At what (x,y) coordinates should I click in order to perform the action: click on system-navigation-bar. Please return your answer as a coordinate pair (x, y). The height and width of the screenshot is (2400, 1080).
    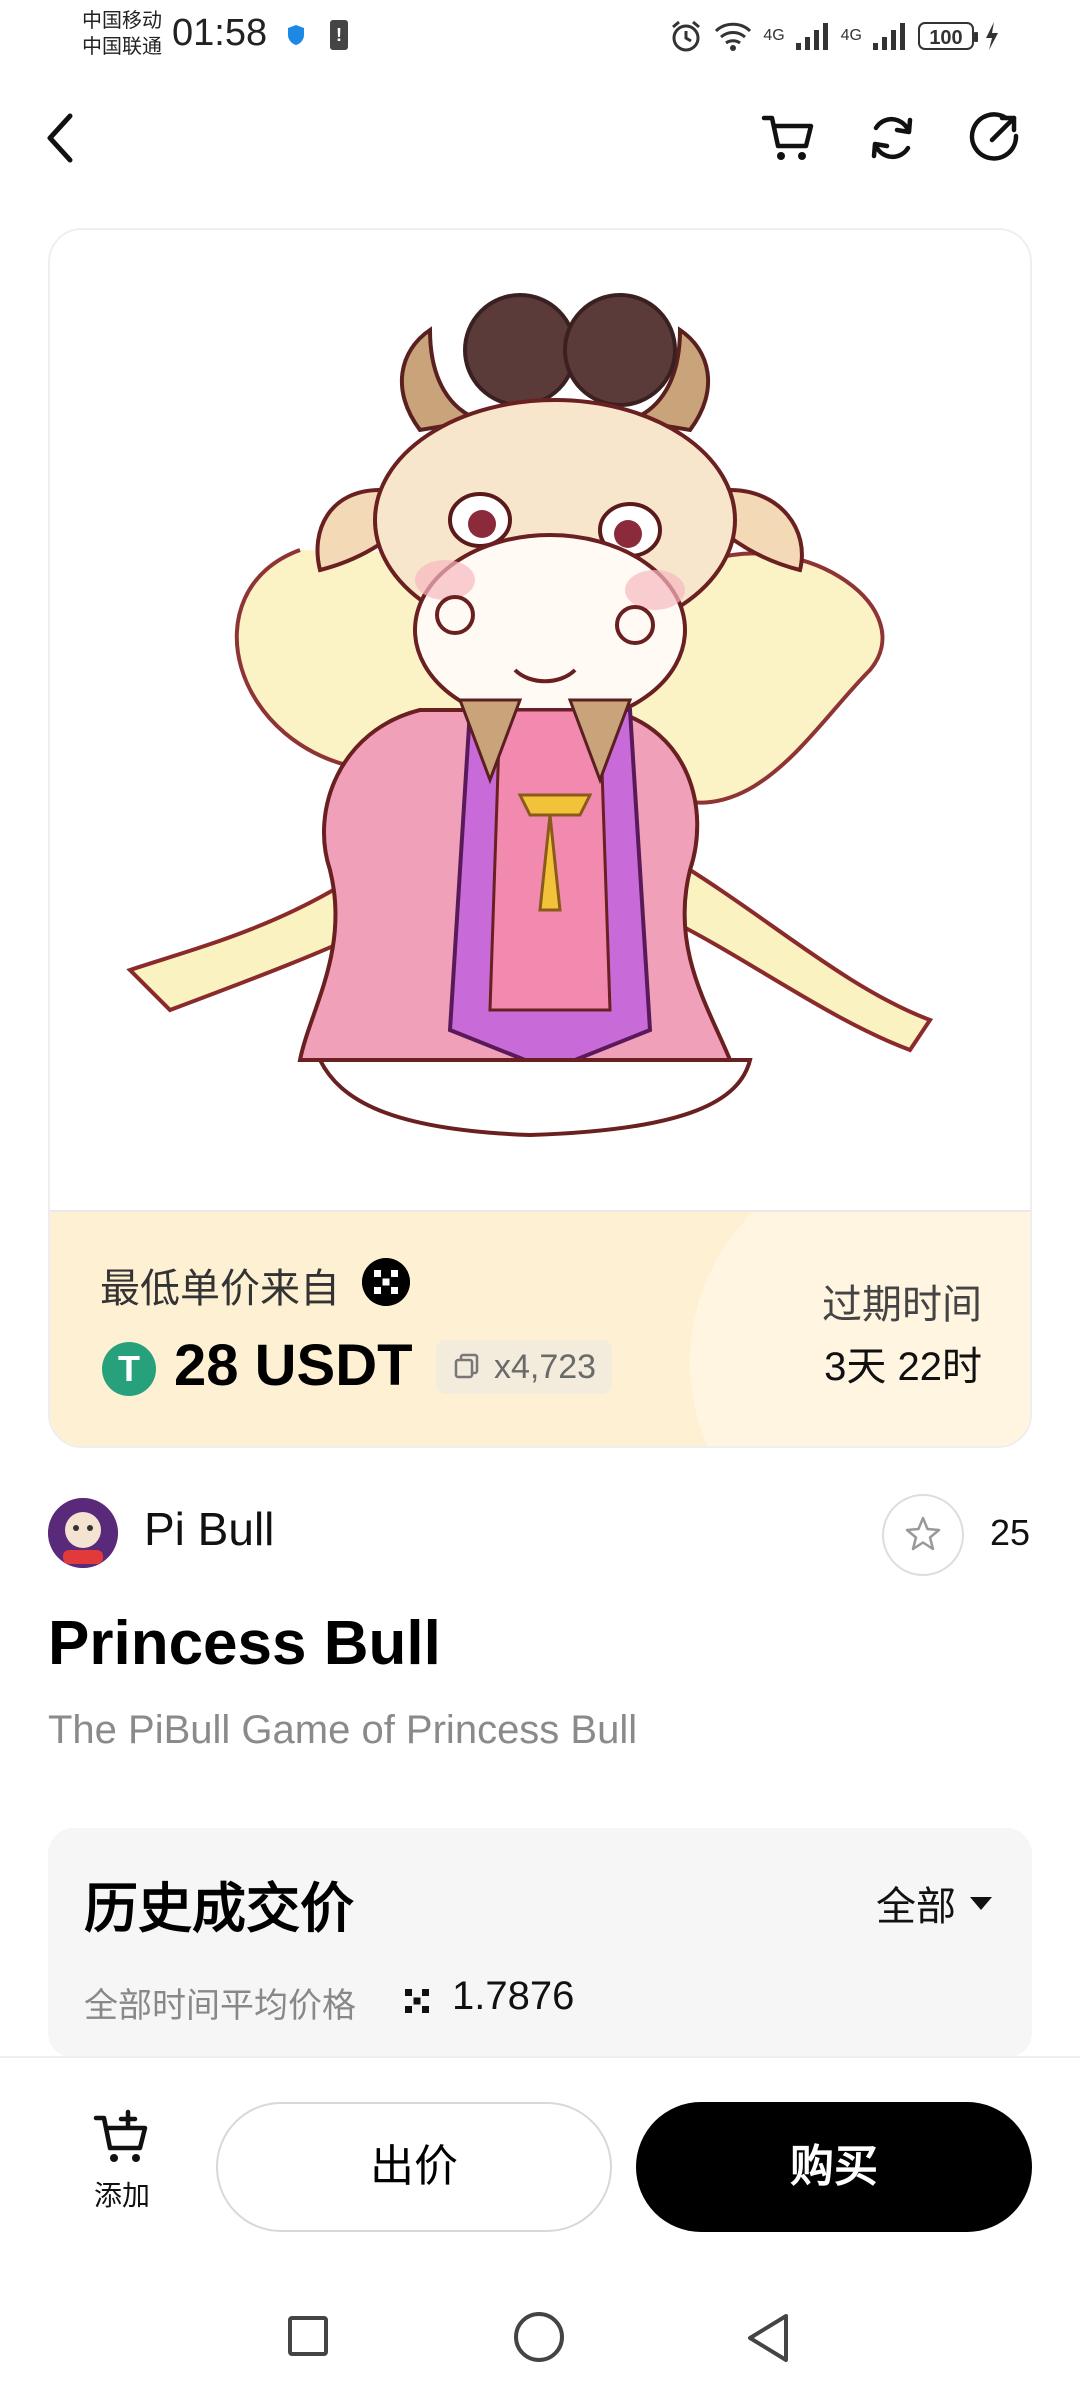
    Looking at the image, I should click on (540, 2328).